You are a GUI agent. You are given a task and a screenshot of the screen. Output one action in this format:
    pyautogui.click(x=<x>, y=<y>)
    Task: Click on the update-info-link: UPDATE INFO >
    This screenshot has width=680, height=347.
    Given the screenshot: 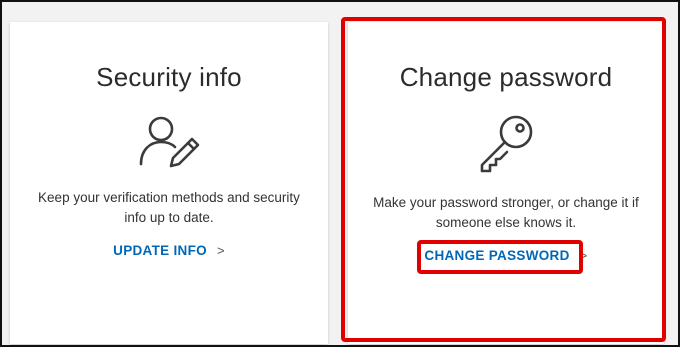 What is the action you would take?
    pyautogui.click(x=169, y=250)
    